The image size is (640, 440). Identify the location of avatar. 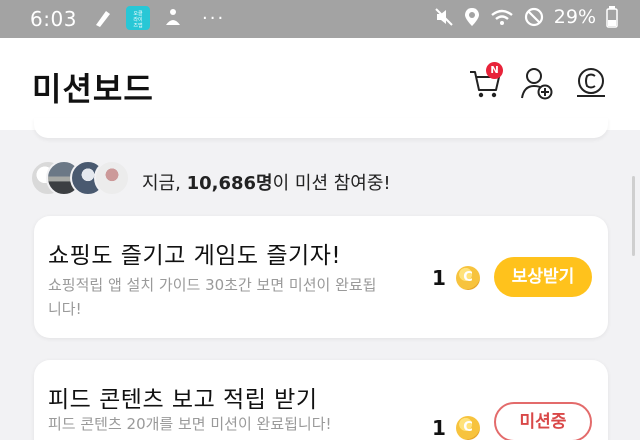
(112, 178).